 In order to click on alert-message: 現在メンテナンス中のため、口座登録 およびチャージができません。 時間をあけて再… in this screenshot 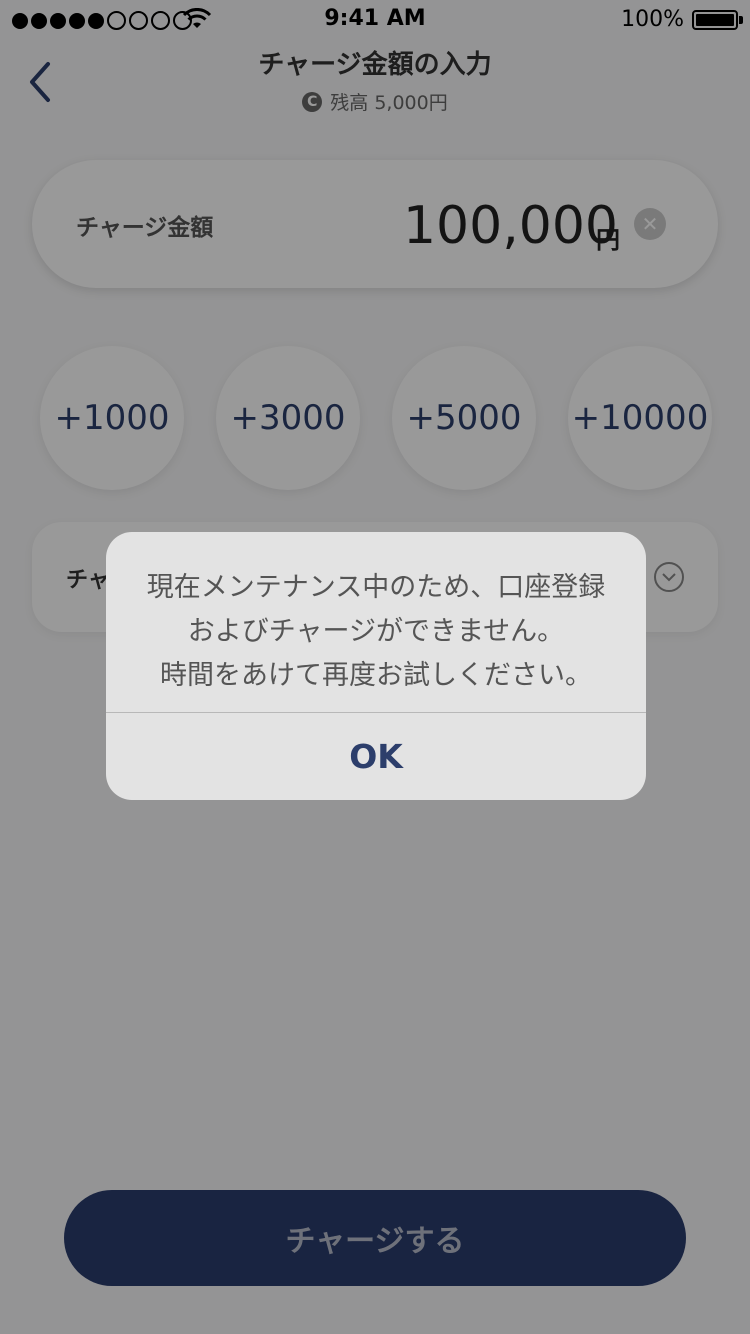, I will do `click(376, 632)`.